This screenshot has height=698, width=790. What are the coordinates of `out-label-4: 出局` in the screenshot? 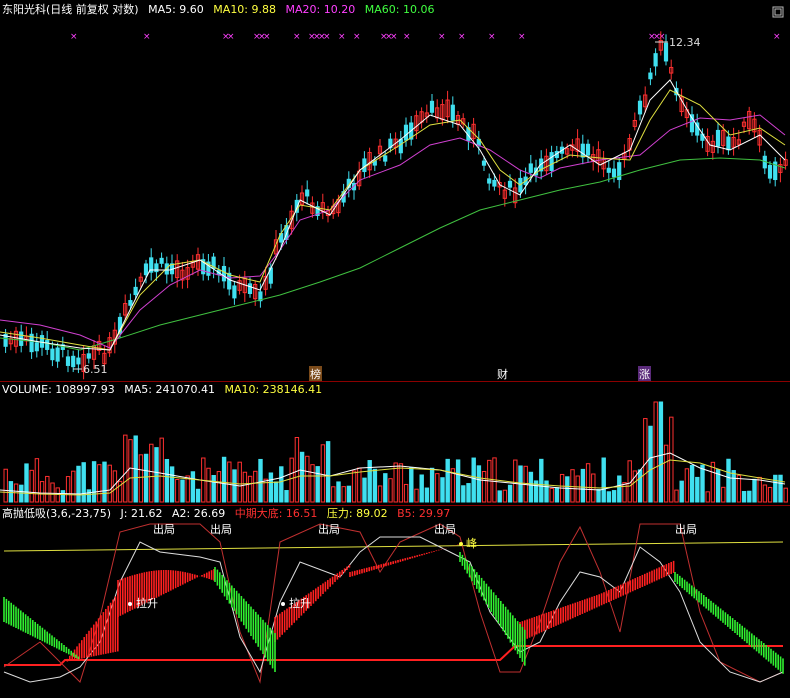 It's located at (445, 529).